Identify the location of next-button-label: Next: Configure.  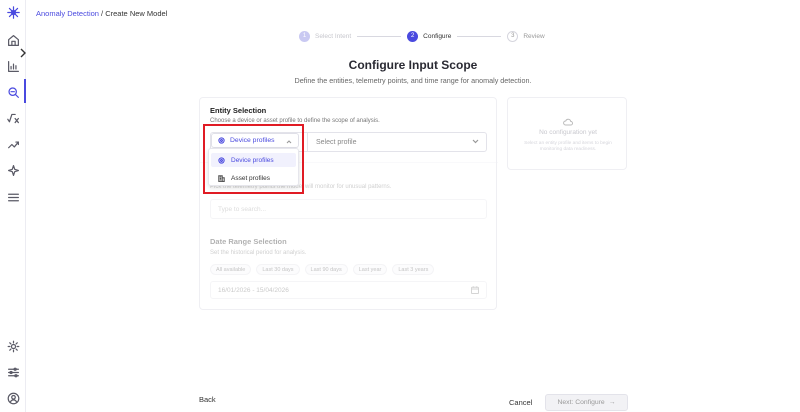
(581, 402).